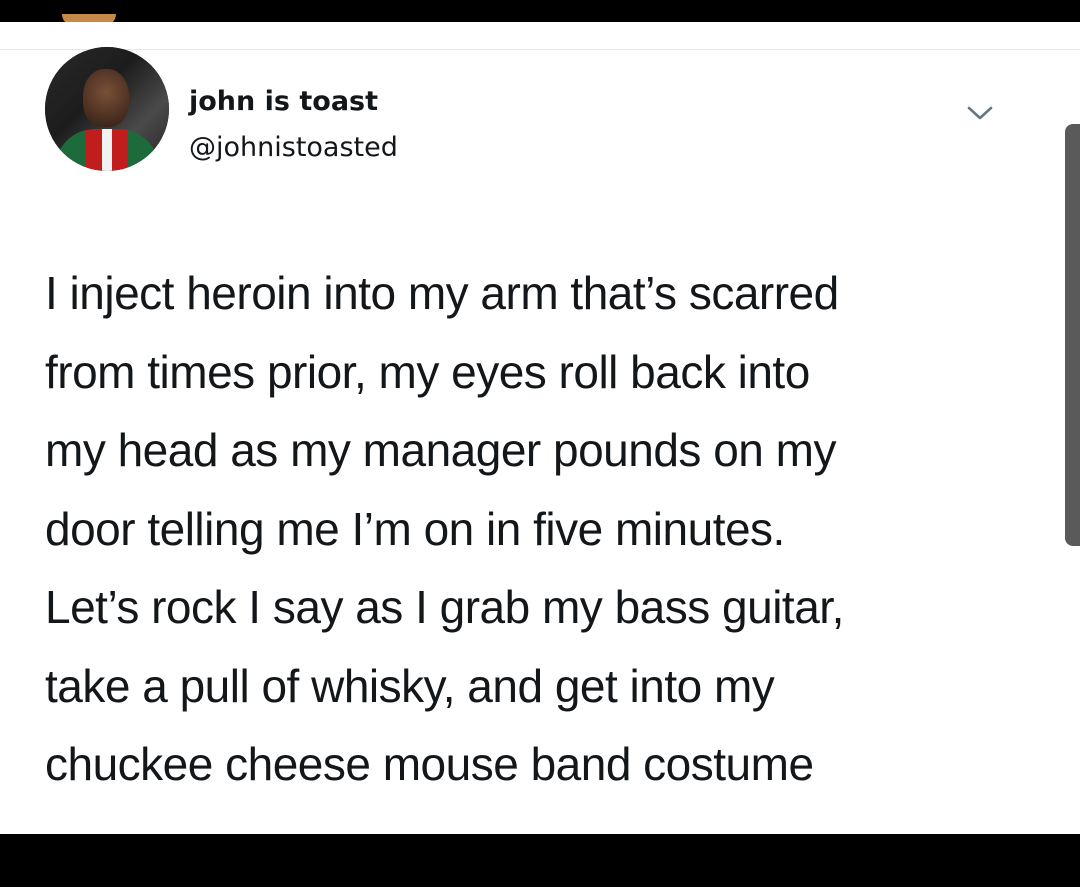  Describe the element at coordinates (283, 101) in the screenshot. I see `author-display-name: john is toast` at that location.